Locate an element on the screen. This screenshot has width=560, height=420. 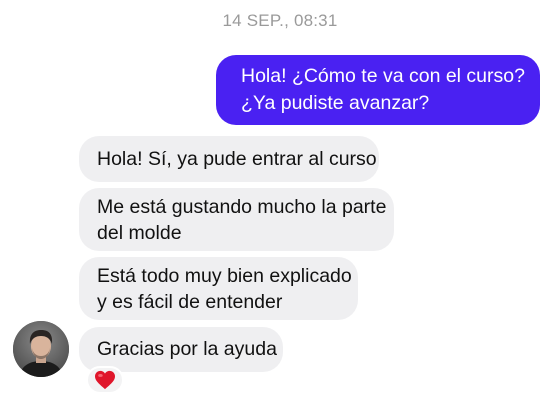
heart-emoji-icon is located at coordinates (105, 380).